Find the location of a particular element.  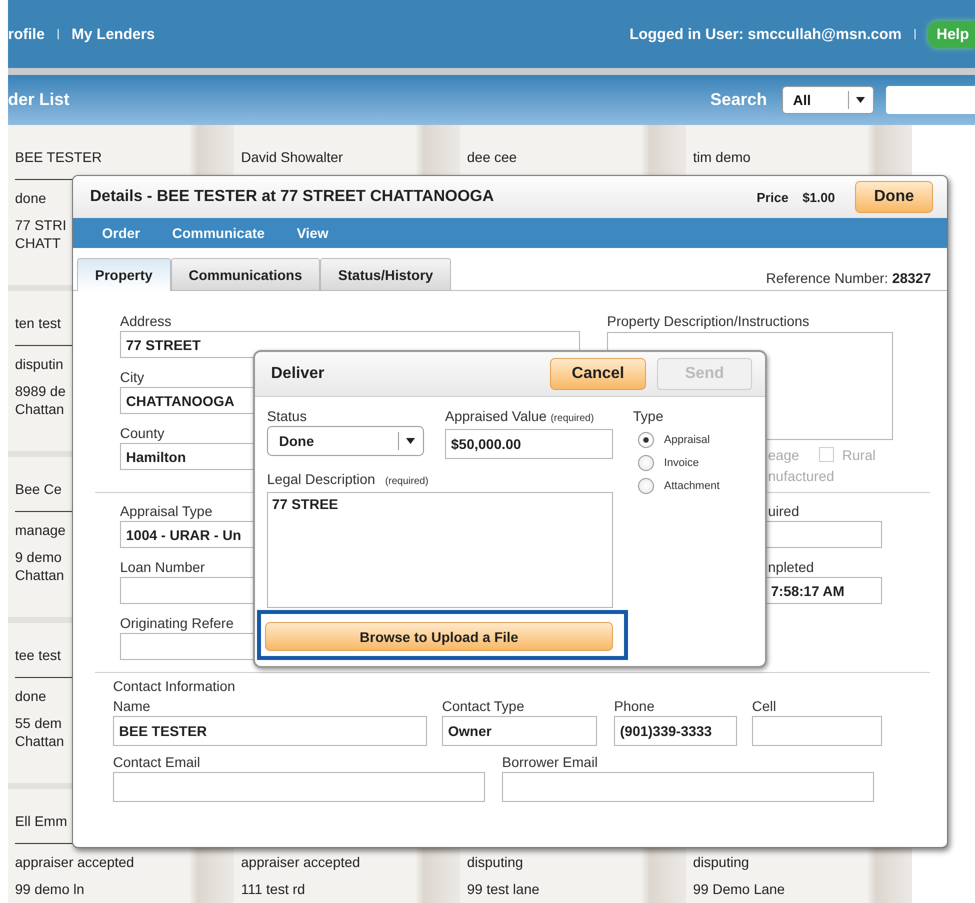

borrower-name: Bee Ce is located at coordinates (38, 489).